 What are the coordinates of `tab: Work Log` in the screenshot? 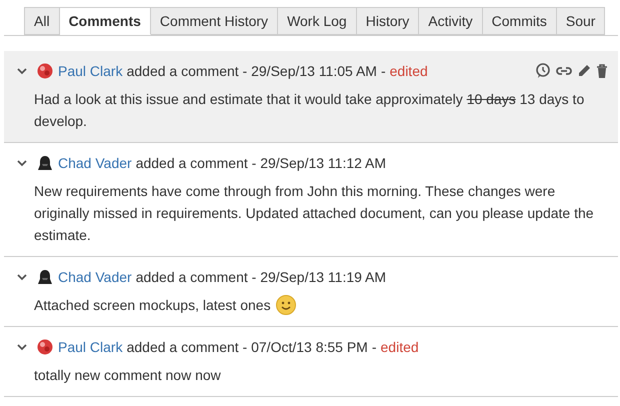 It's located at (317, 21).